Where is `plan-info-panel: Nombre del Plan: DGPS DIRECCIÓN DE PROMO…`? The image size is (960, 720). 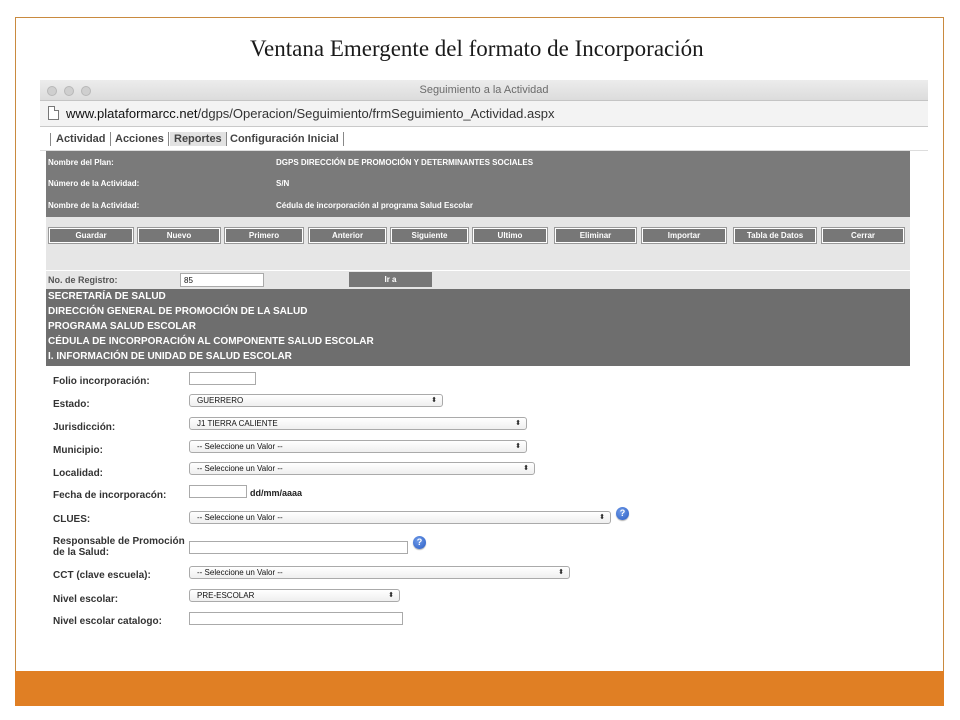 plan-info-panel: Nombre del Plan: DGPS DIRECCIÓN DE PROMO… is located at coordinates (478, 184).